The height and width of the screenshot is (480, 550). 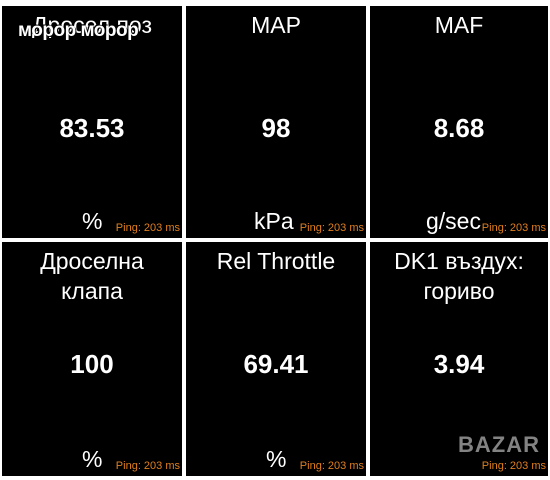 What do you see at coordinates (276, 128) in the screenshot?
I see `gauge-value: 98` at bounding box center [276, 128].